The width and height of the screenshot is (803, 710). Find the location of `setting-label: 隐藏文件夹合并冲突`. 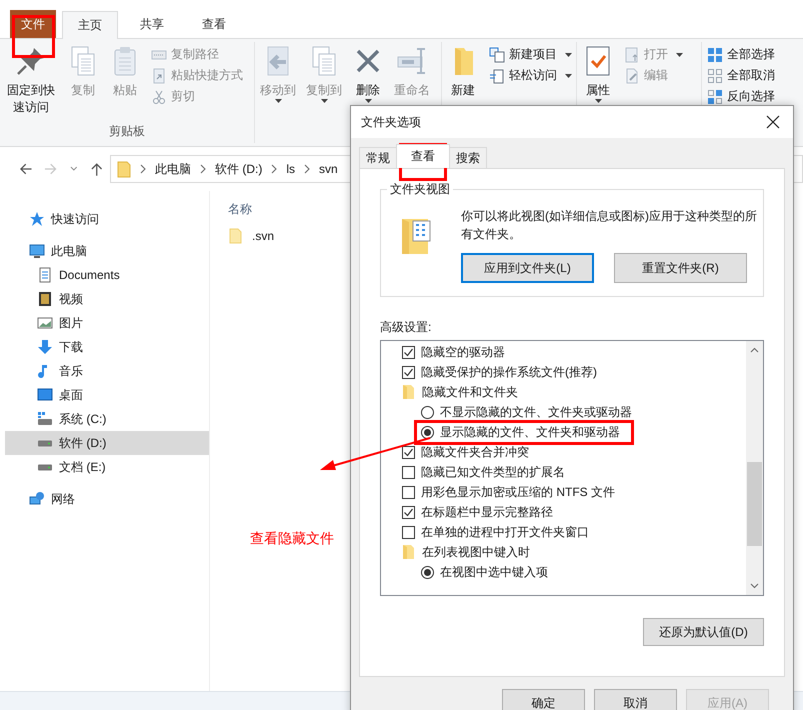

setting-label: 隐藏文件夹合并冲突 is located at coordinates (475, 452).